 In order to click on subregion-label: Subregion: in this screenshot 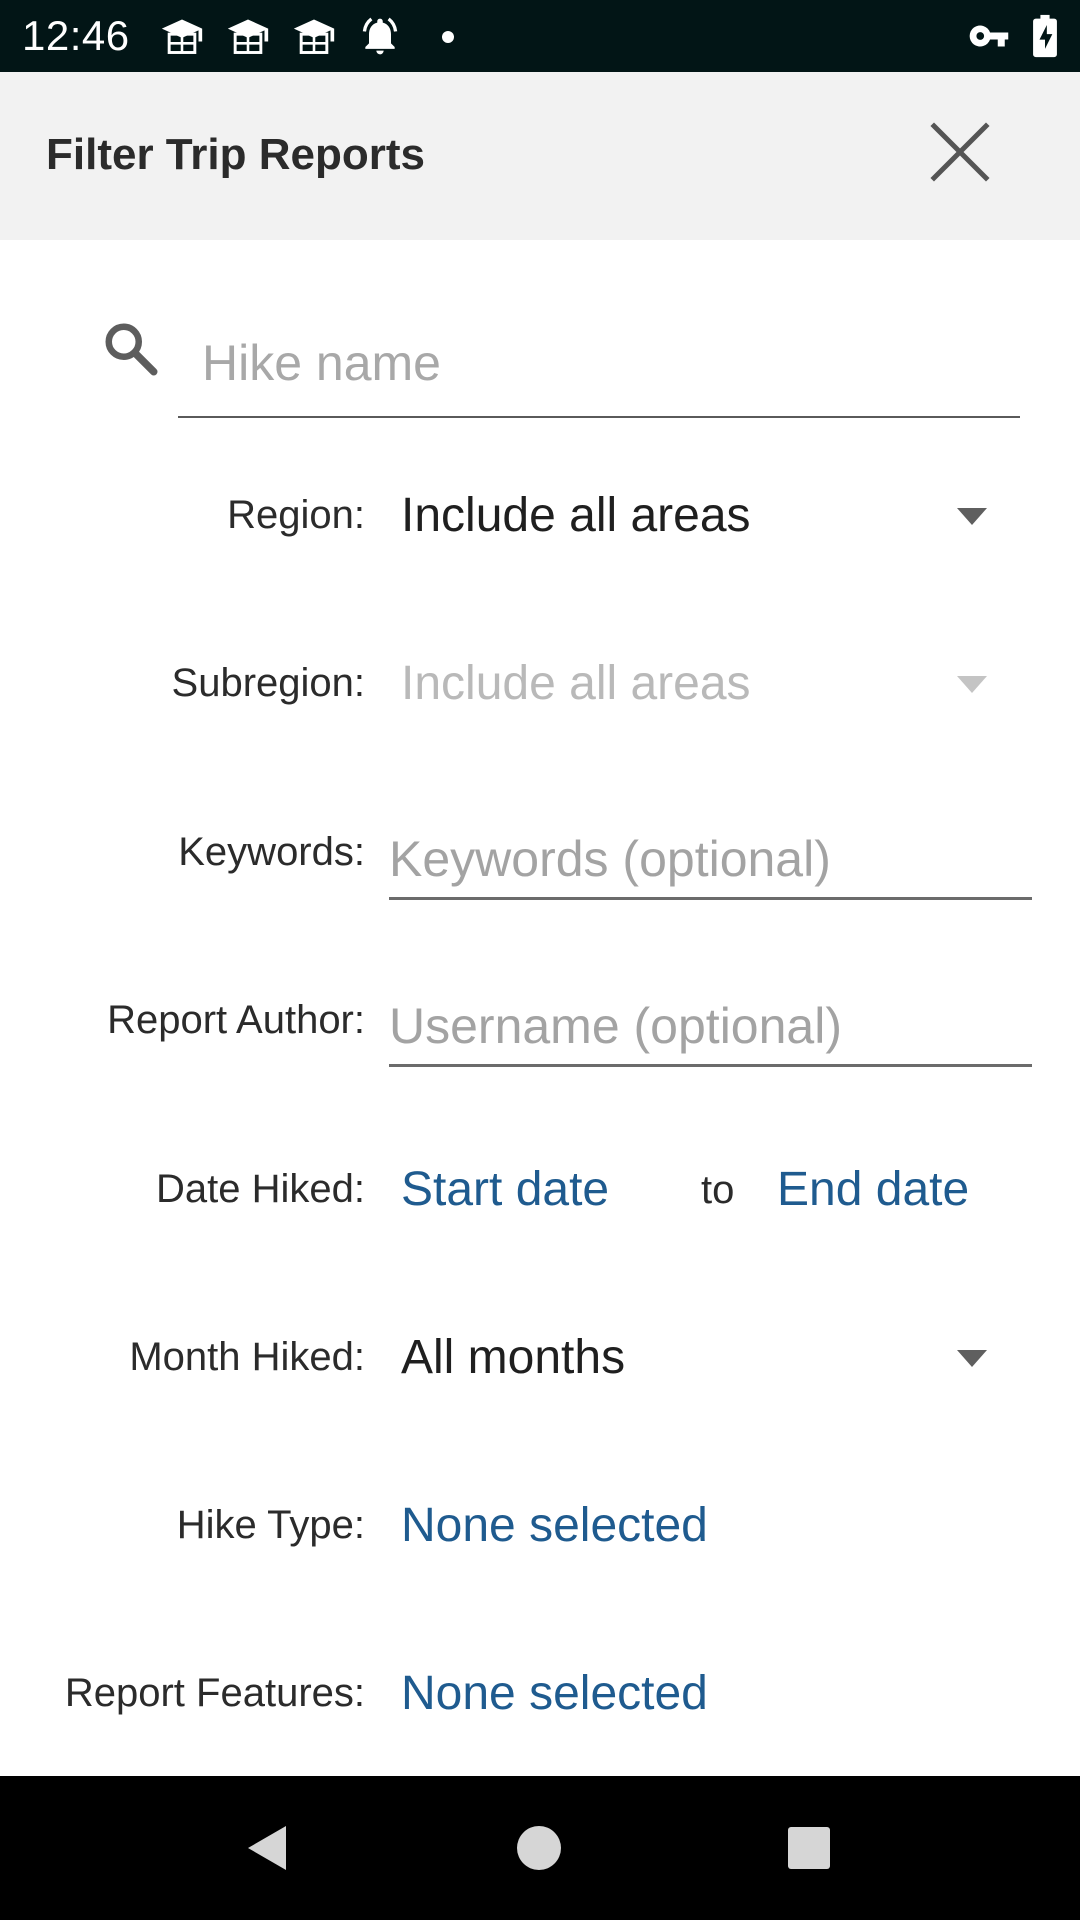, I will do `click(268, 683)`.